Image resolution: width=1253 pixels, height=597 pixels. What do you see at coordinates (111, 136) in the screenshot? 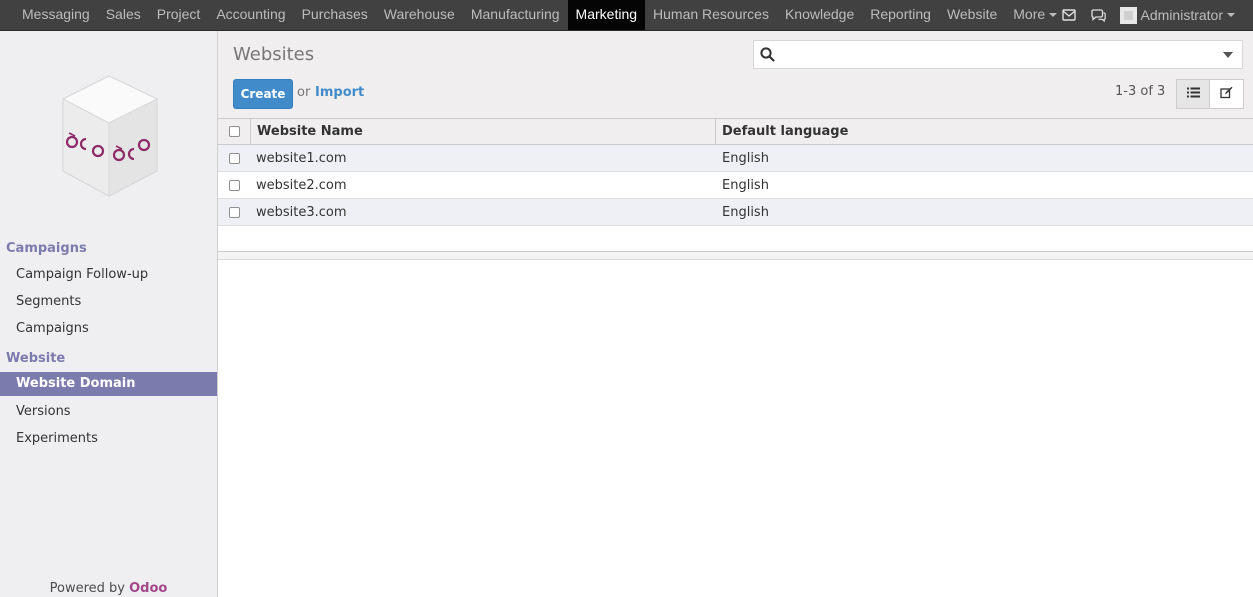
I see `company-logo` at bounding box center [111, 136].